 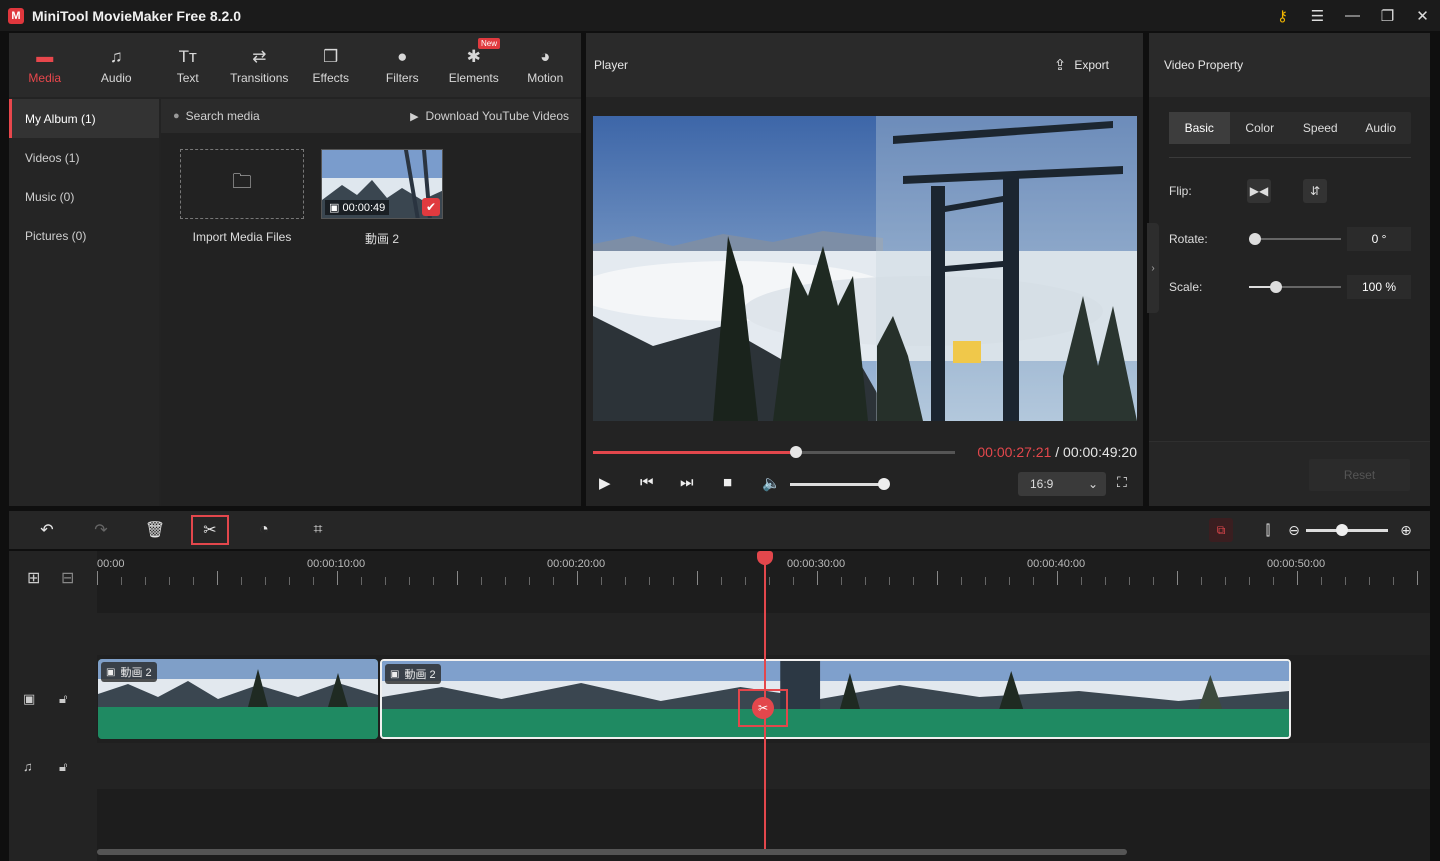 I want to click on flip-vertical-icon: ⇵, so click(x=1315, y=191).